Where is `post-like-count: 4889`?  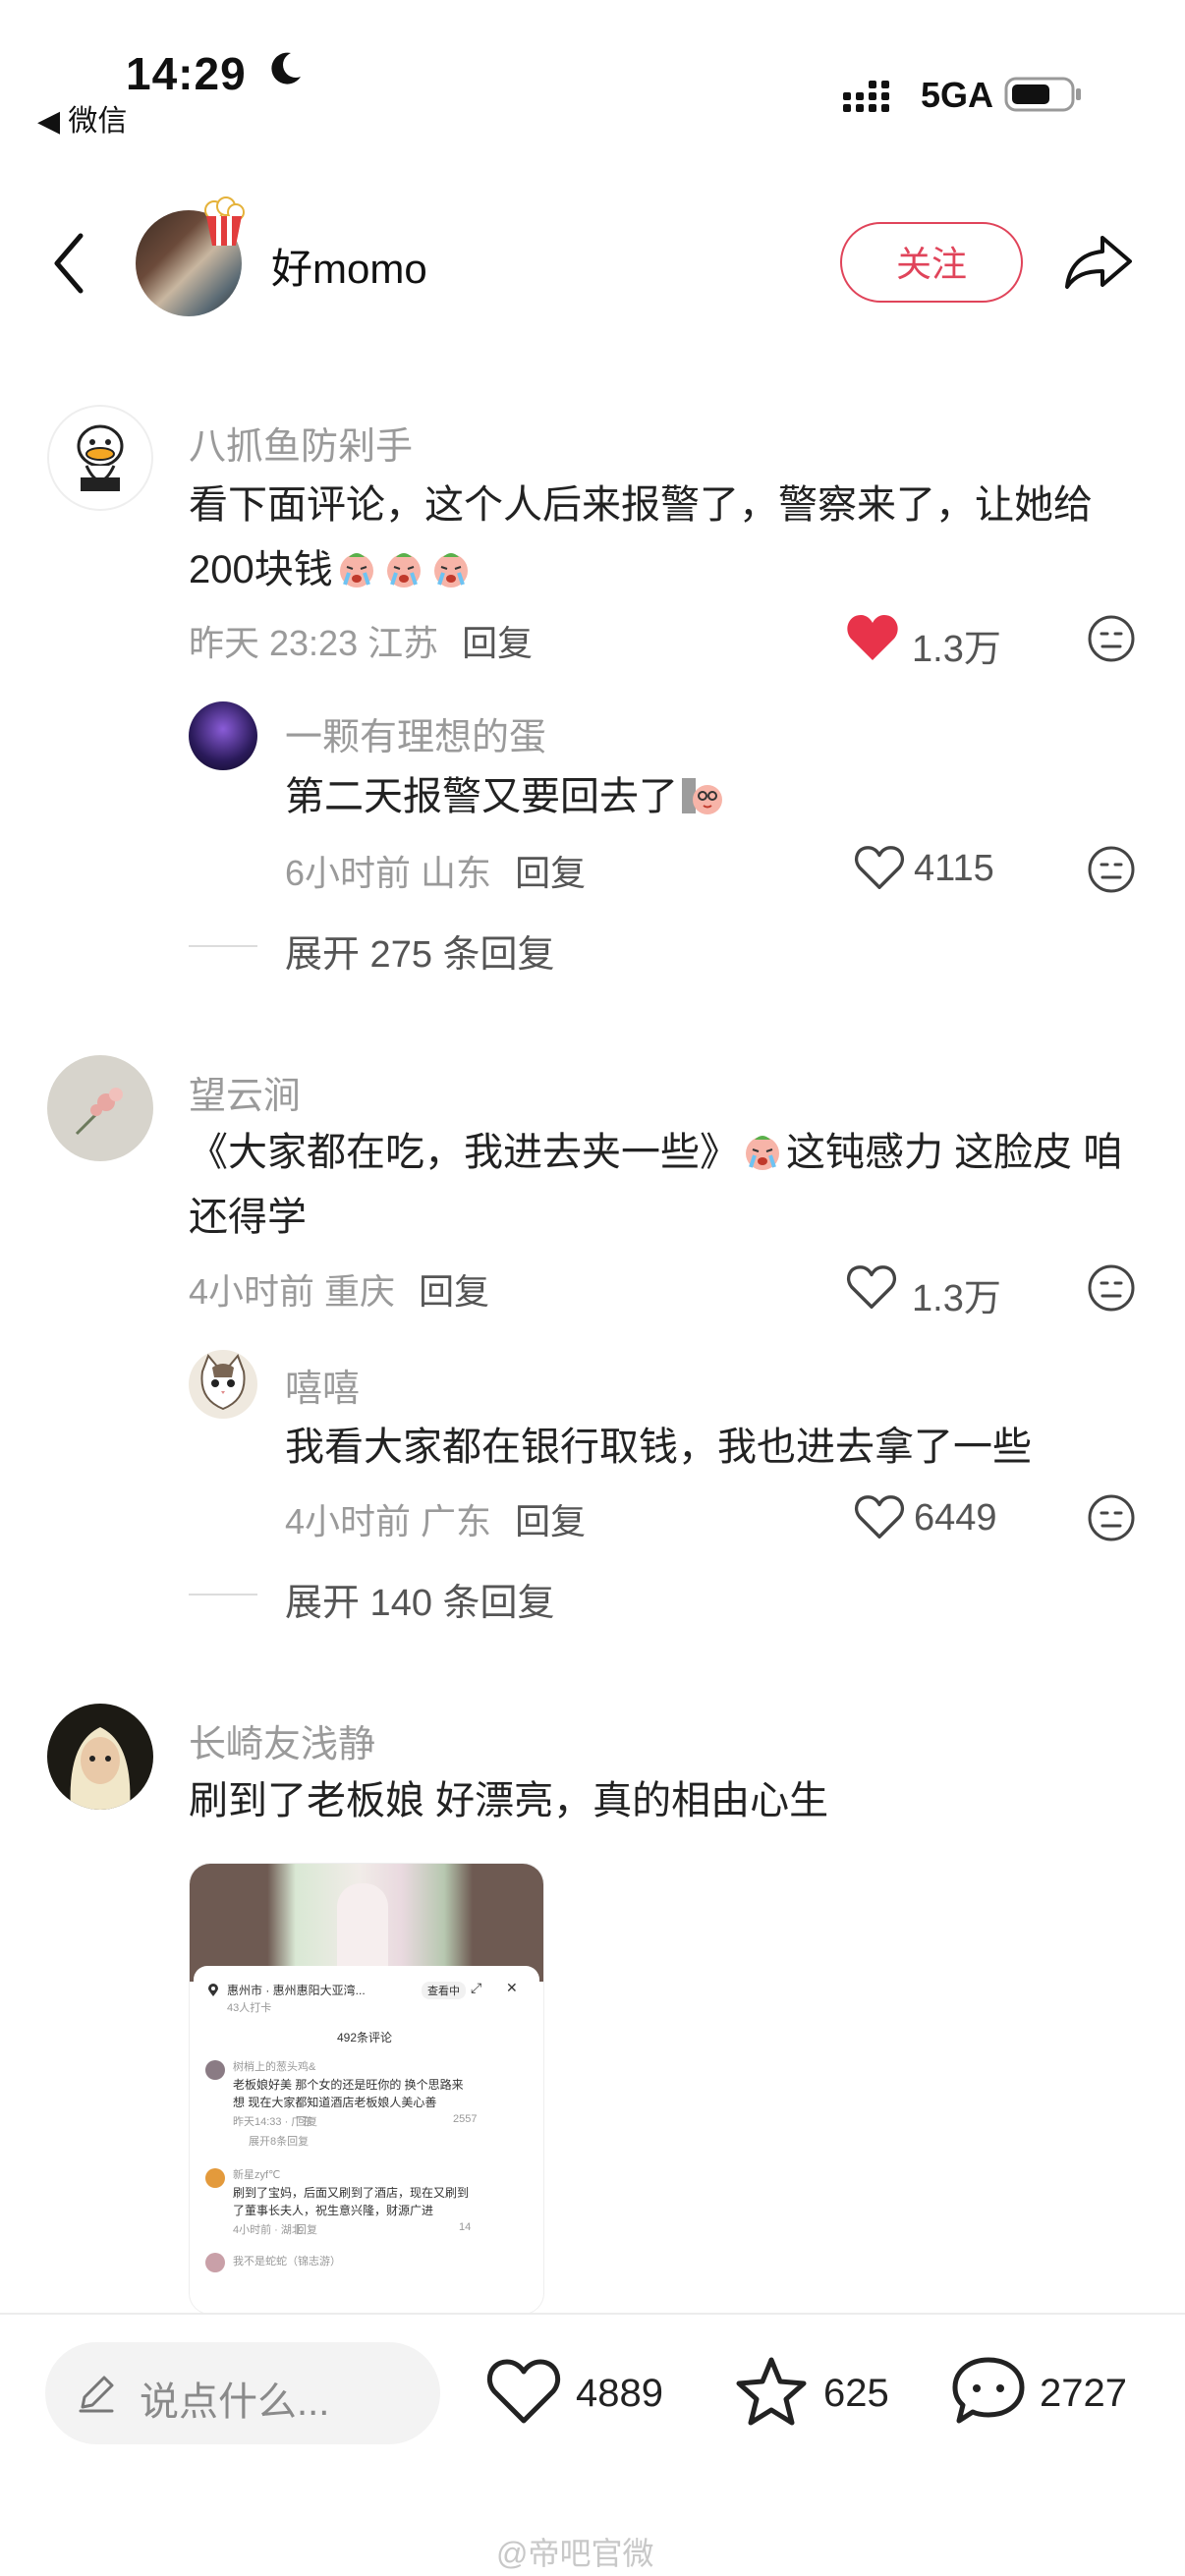 post-like-count: 4889 is located at coordinates (620, 2393).